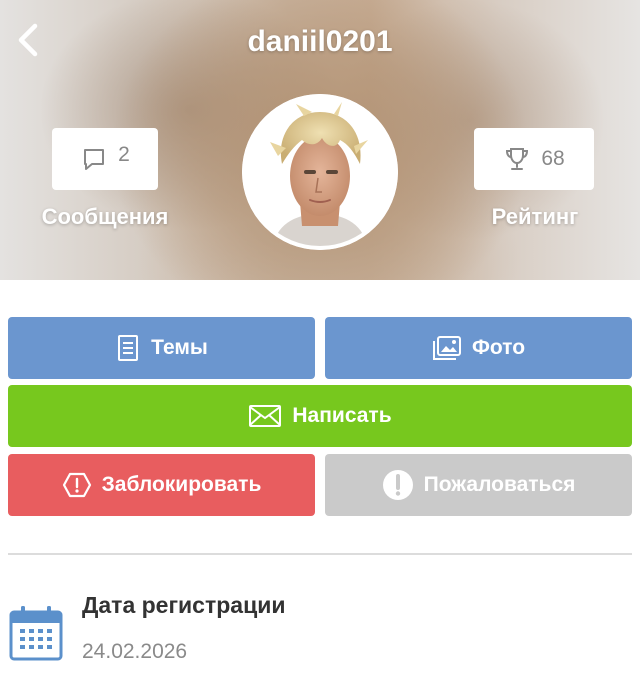 This screenshot has width=640, height=694. Describe the element at coordinates (94, 159) in the screenshot. I see `speech-bubble-icon` at that location.